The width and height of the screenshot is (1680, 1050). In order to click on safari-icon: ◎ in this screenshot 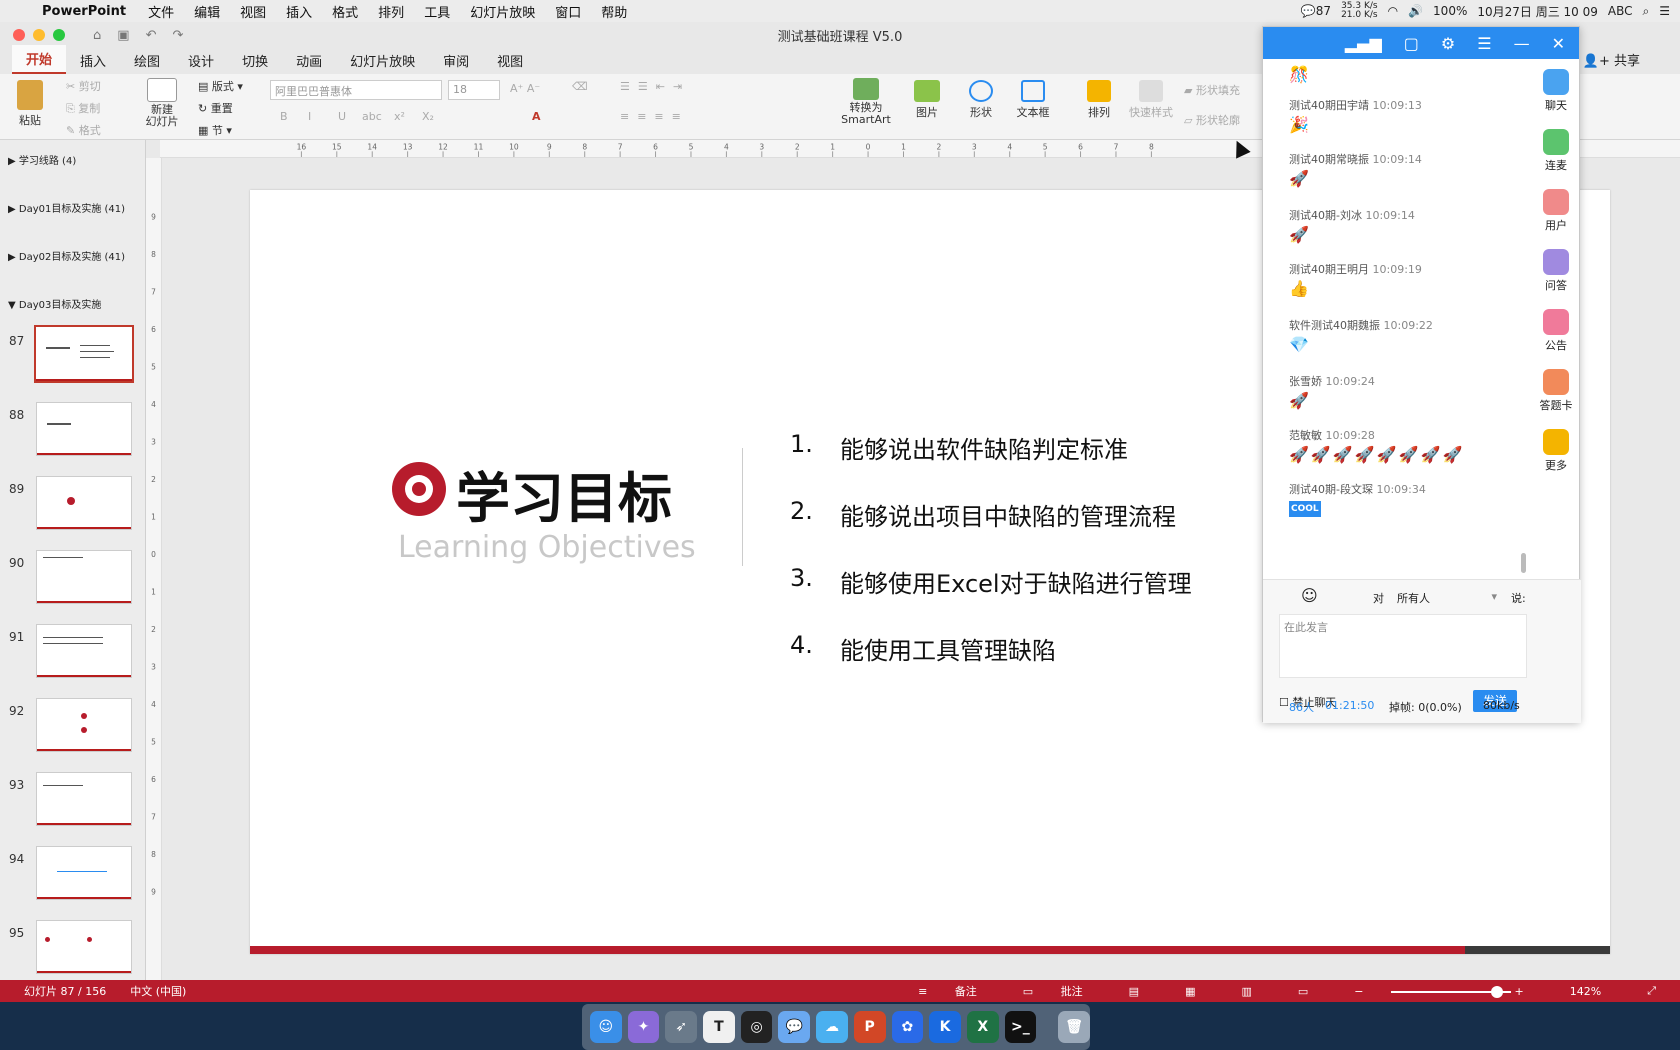, I will do `click(756, 1027)`.